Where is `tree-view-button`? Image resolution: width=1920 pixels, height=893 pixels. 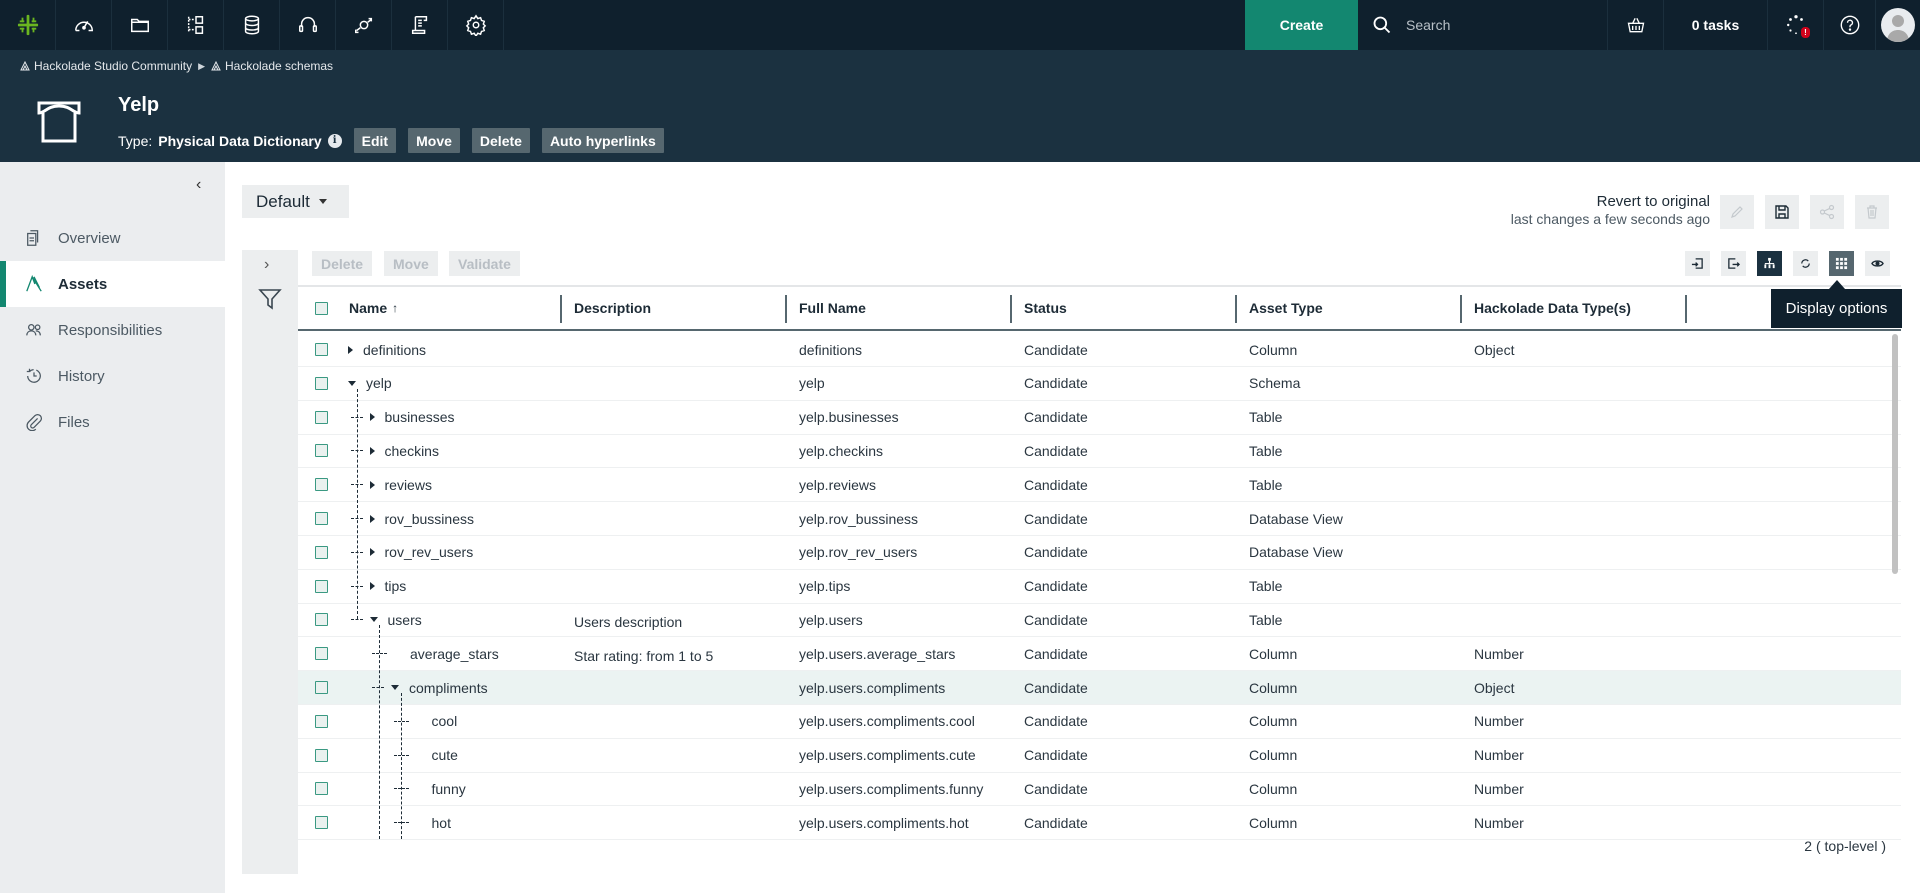 tree-view-button is located at coordinates (1769, 263).